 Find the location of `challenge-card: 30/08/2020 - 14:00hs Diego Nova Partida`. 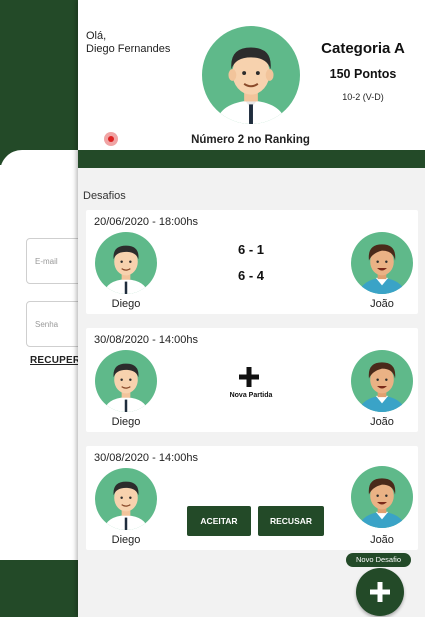

challenge-card: 30/08/2020 - 14:00hs Diego Nova Partida is located at coordinates (252, 380).